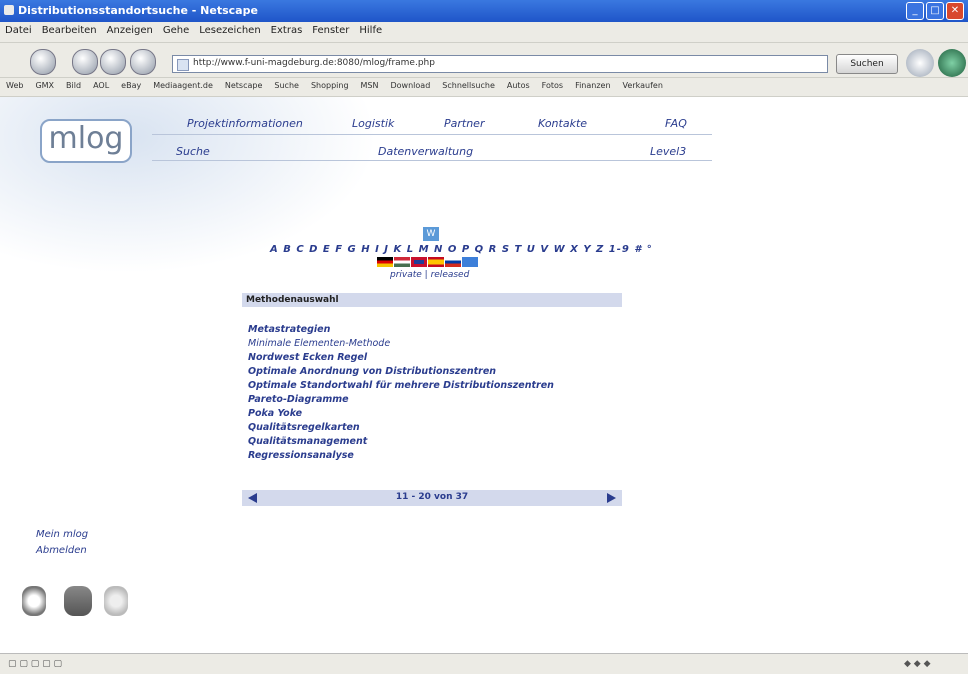  What do you see at coordinates (183, 65) in the screenshot?
I see `page-icon` at bounding box center [183, 65].